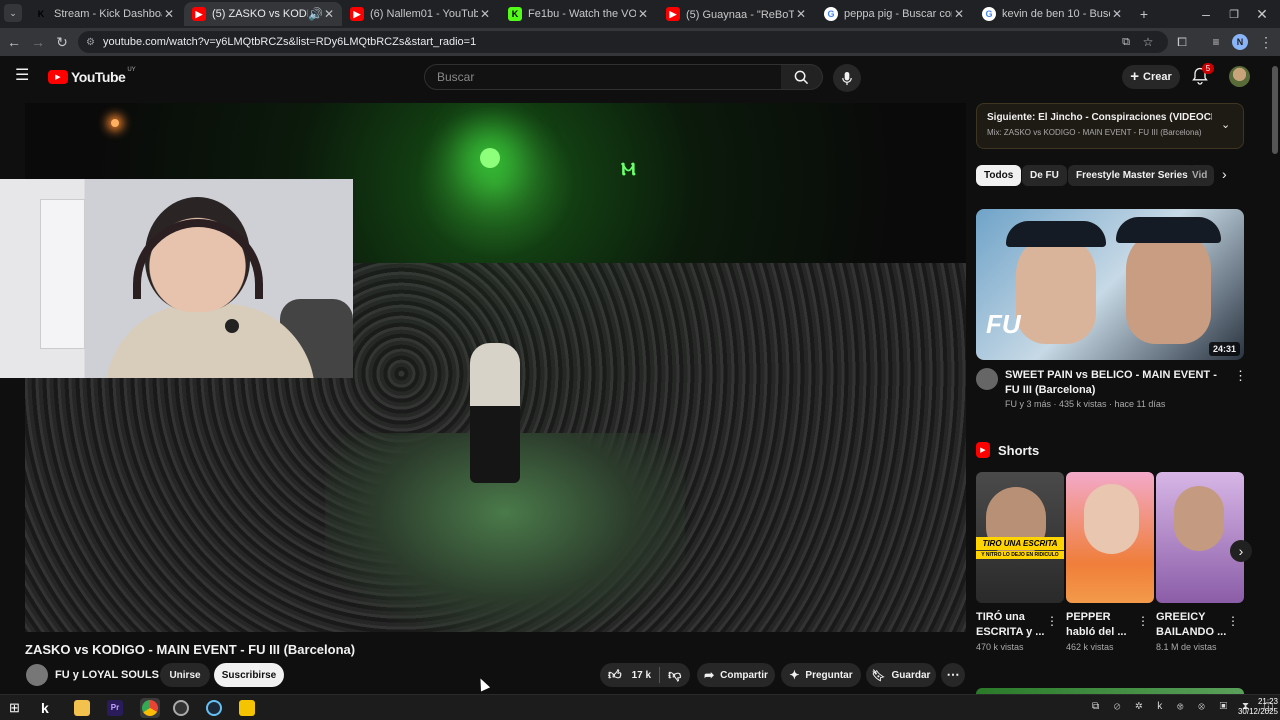 Image resolution: width=1280 pixels, height=720 pixels. I want to click on share-button: ➦ Compartir, so click(736, 675).